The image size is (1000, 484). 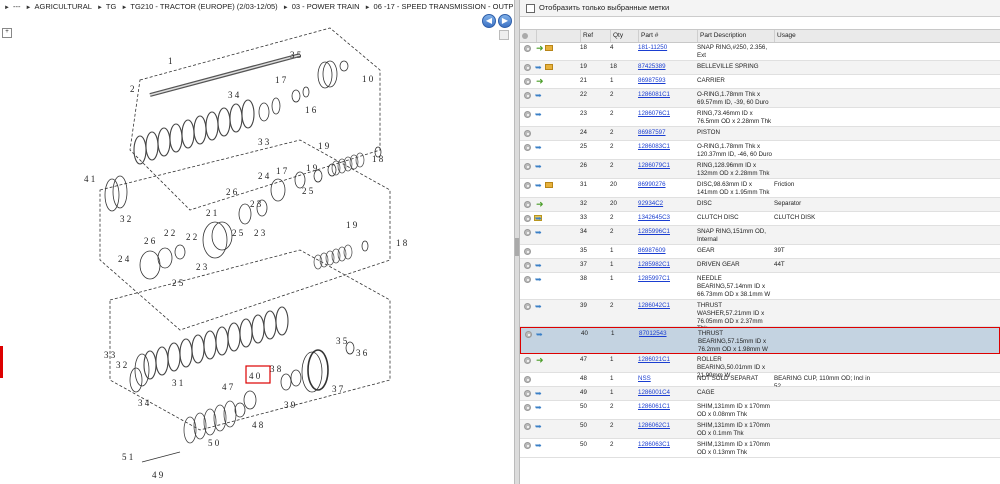 What do you see at coordinates (760, 252) in the screenshot?
I see `table-row: 35 1 86987609 GEAR 39T` at bounding box center [760, 252].